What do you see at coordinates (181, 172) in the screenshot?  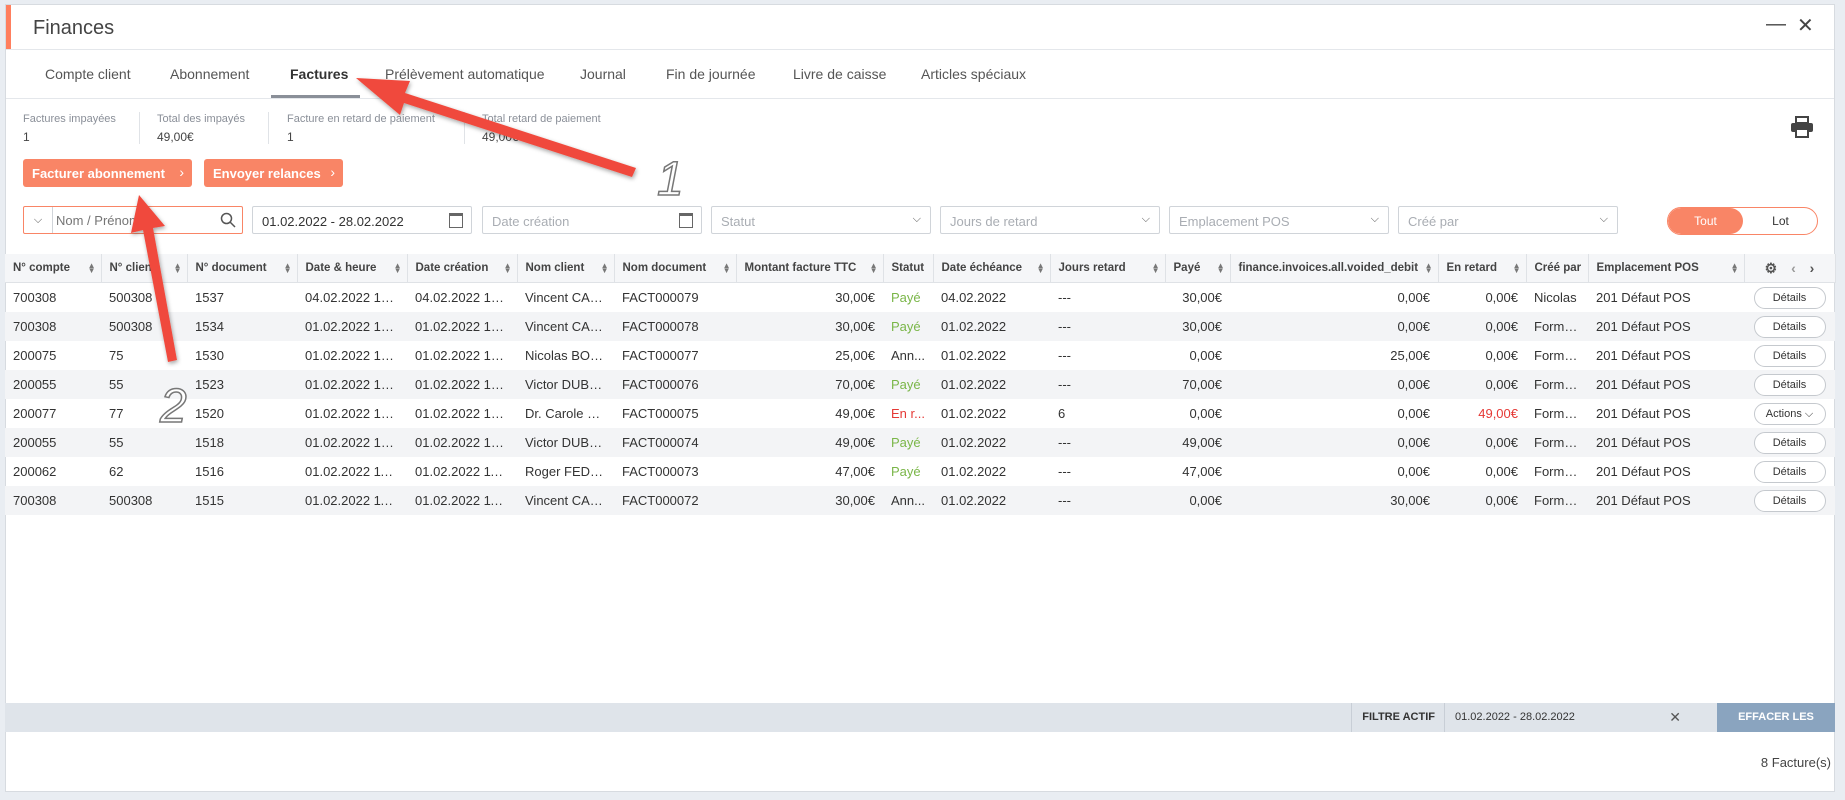 I see `chevron-right-icon: ›` at bounding box center [181, 172].